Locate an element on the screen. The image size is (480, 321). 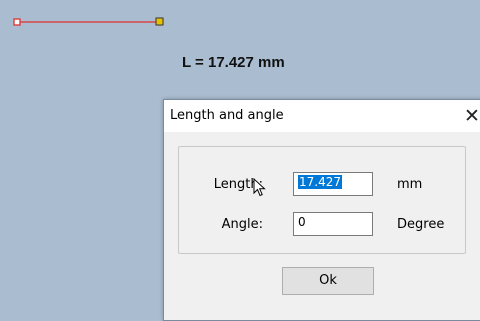
length-input: 17.427 is located at coordinates (333, 184).